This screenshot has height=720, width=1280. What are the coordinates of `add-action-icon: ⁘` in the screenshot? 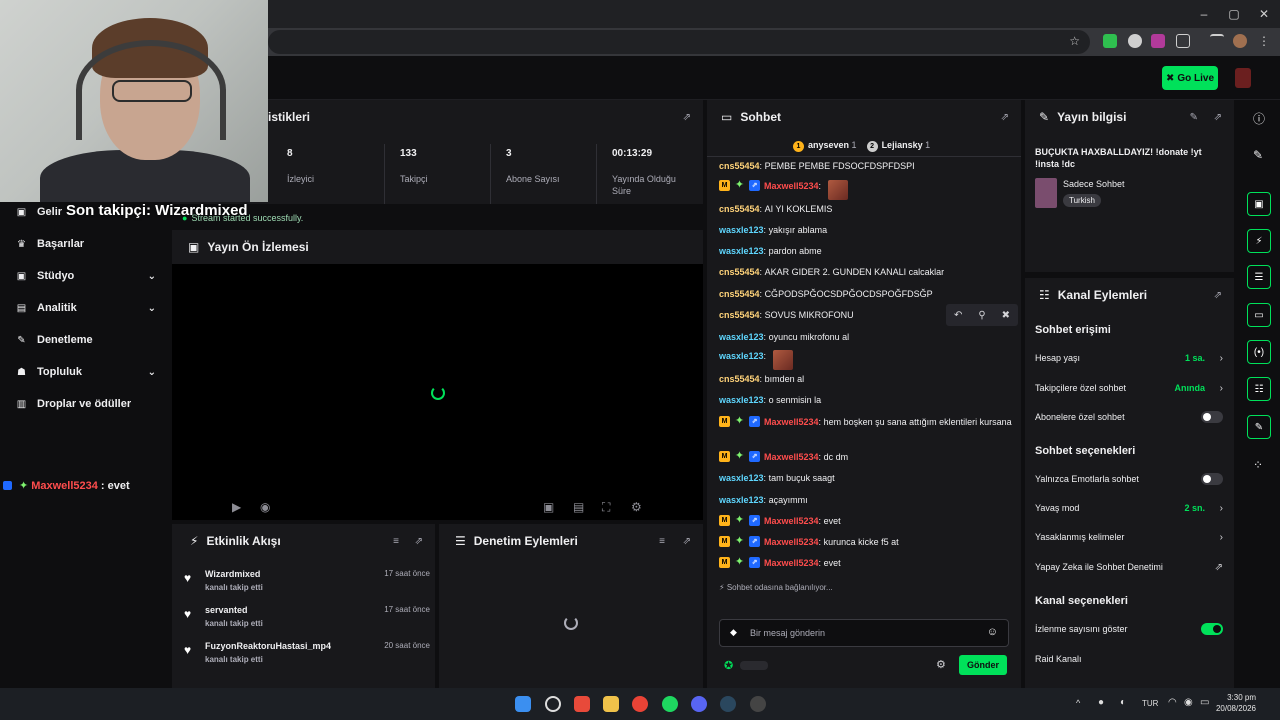 It's located at (1258, 465).